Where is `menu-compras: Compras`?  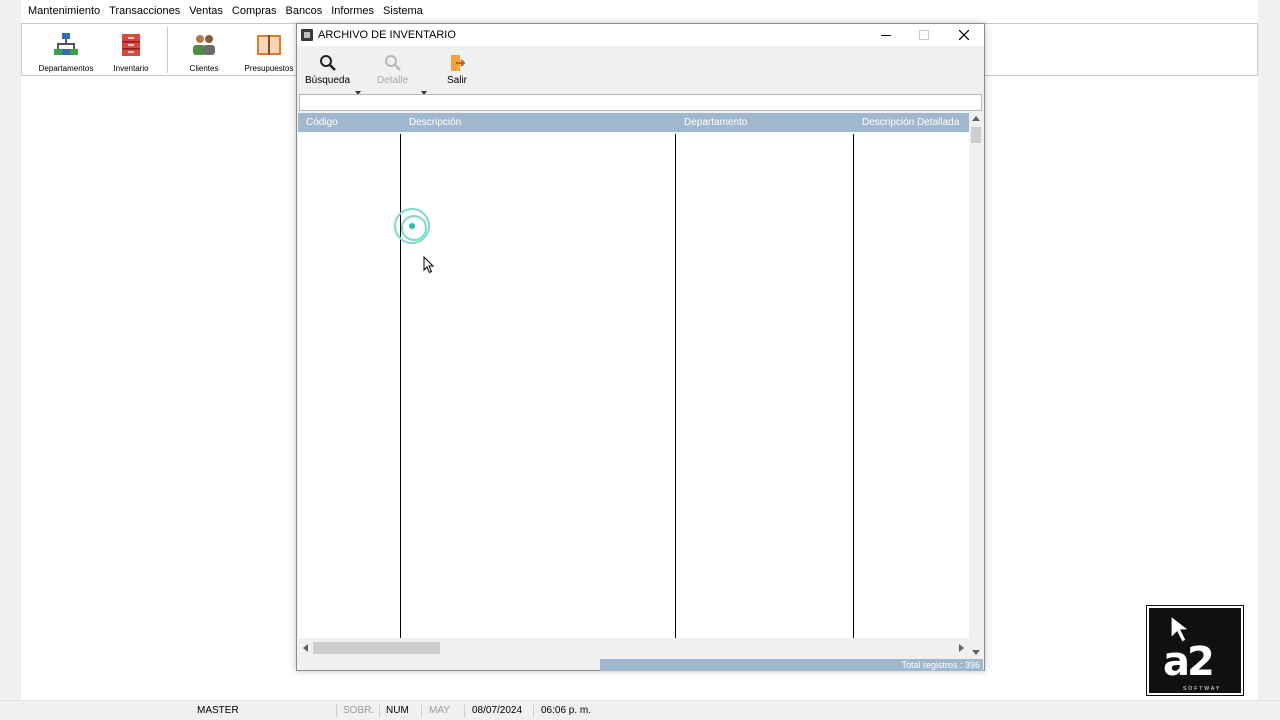 menu-compras: Compras is located at coordinates (254, 11).